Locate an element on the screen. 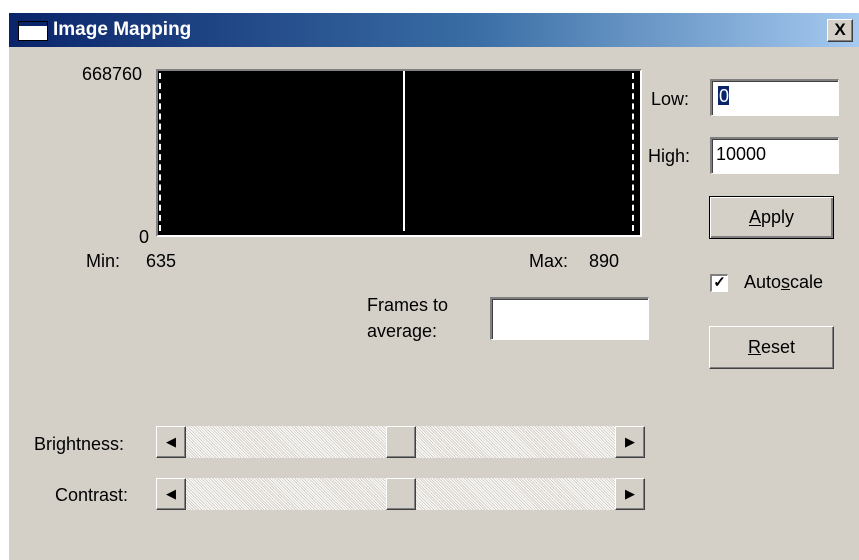  histogram-y-min-label: 0 is located at coordinates (144, 237).